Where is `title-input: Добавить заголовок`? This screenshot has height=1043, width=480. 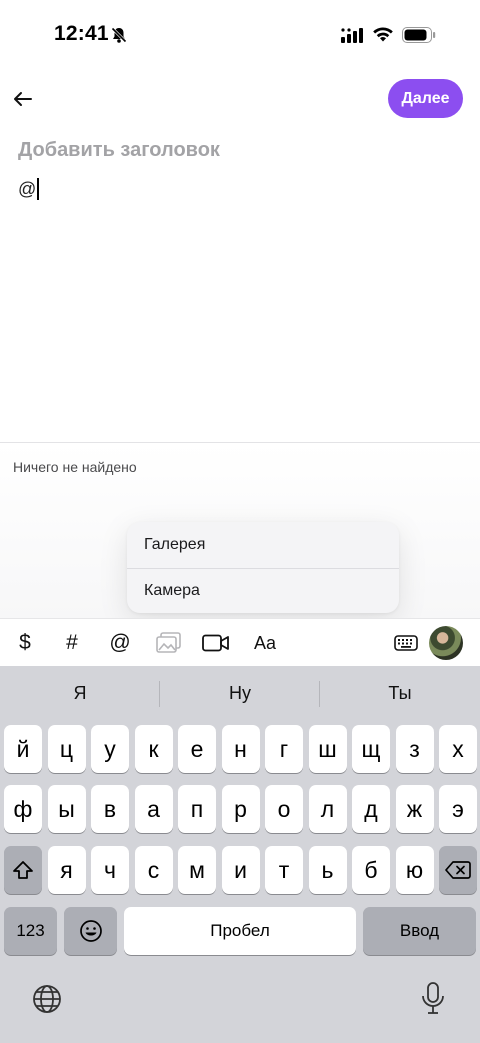 title-input: Добавить заголовок is located at coordinates (238, 150).